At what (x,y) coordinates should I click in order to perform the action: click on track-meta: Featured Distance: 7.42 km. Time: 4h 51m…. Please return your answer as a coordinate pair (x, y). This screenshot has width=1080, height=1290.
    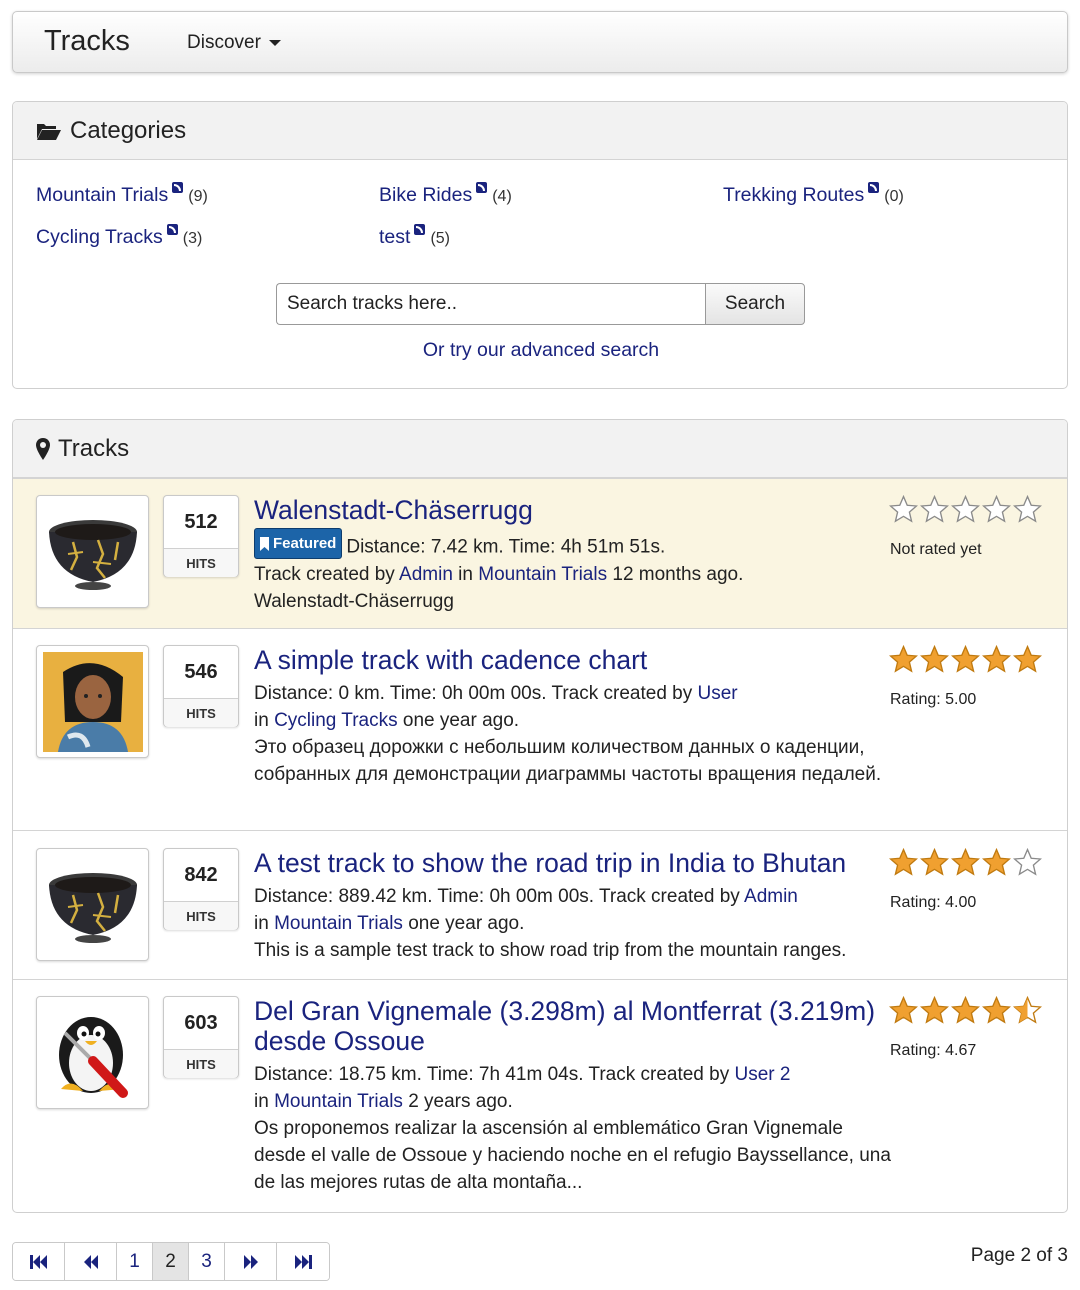
    Looking at the image, I should click on (574, 571).